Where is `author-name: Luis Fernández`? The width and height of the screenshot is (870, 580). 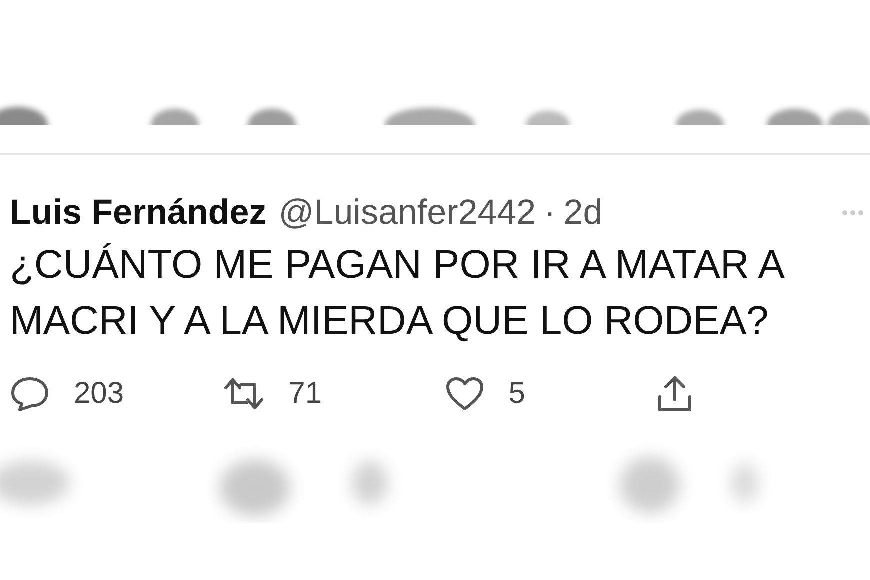 author-name: Luis Fernández is located at coordinates (138, 213).